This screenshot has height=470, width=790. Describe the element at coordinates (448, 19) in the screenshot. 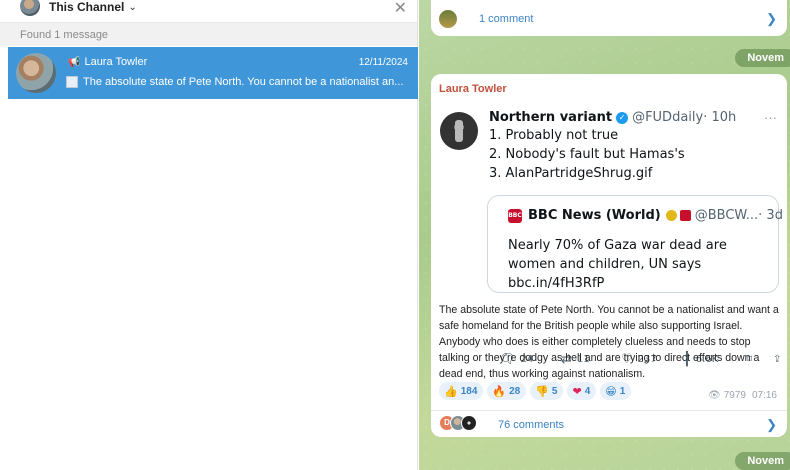

I see `commenter-avatar` at that location.